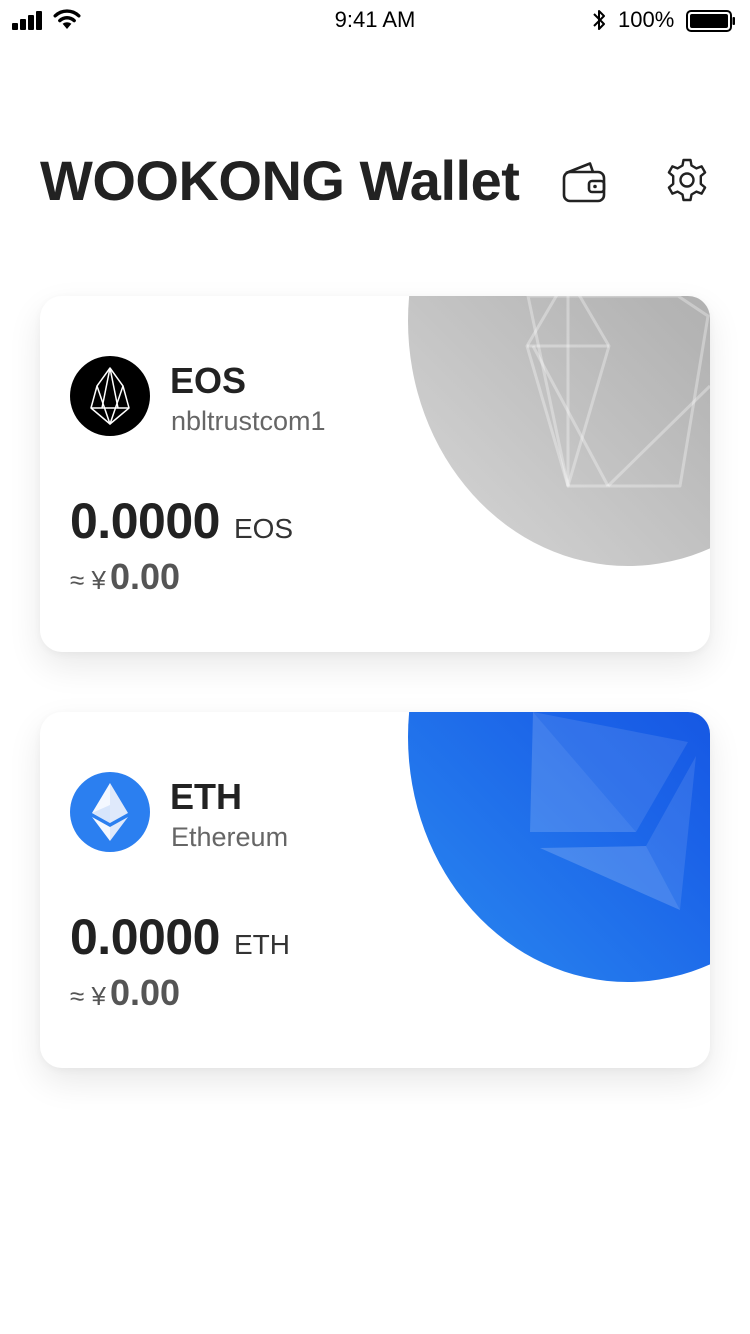  I want to click on status-bar: 9:41 AM 100%, so click(375, 20).